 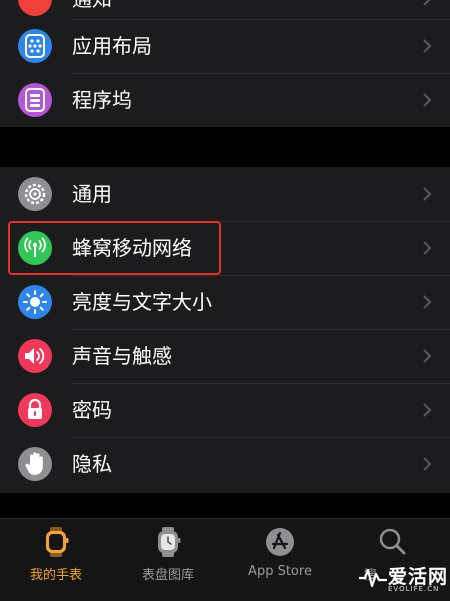 What do you see at coordinates (122, 356) in the screenshot?
I see `settings-row-label: 声音与触感` at bounding box center [122, 356].